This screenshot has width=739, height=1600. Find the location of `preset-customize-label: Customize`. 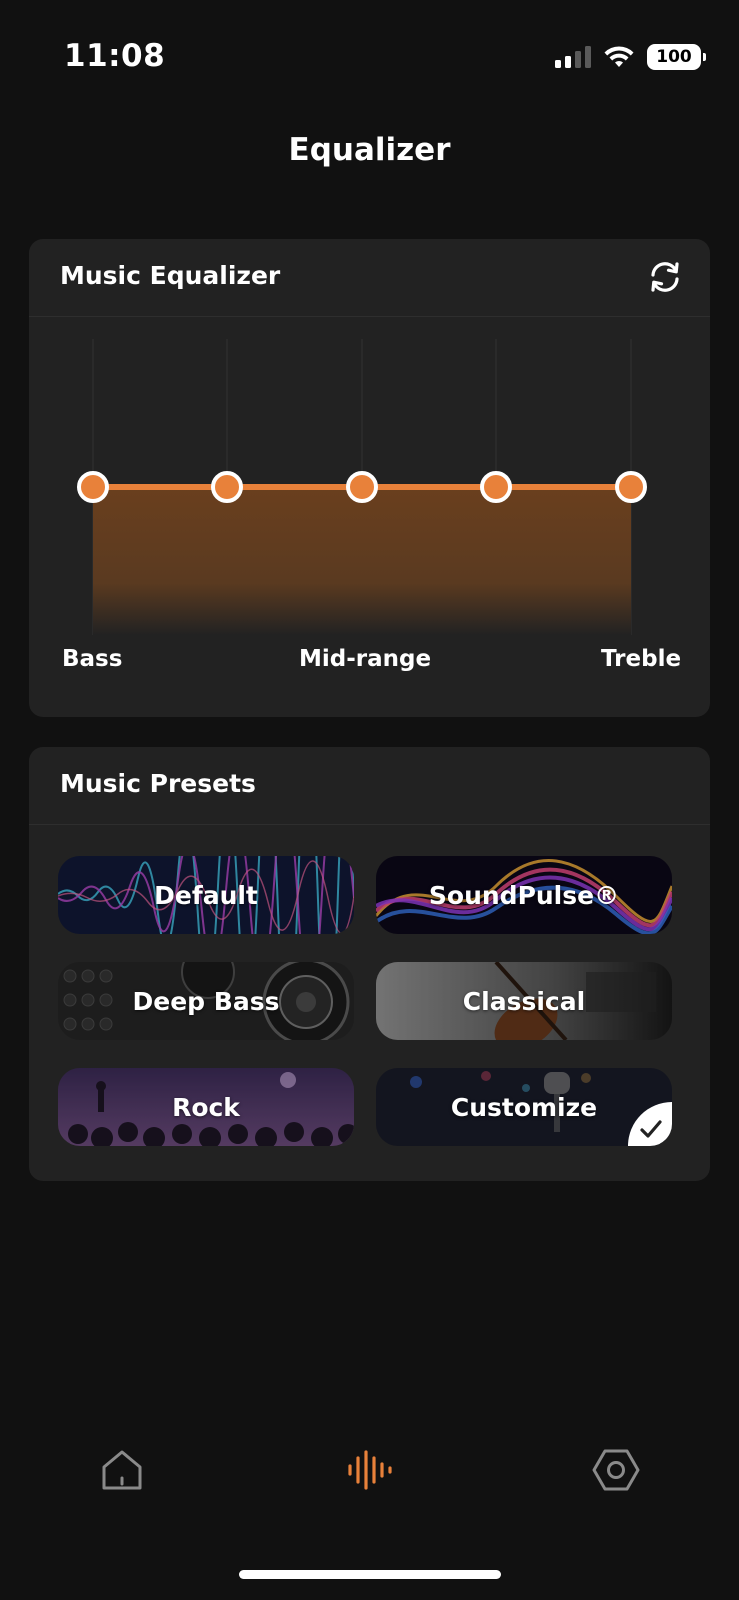

preset-customize-label: Customize is located at coordinates (524, 1107).